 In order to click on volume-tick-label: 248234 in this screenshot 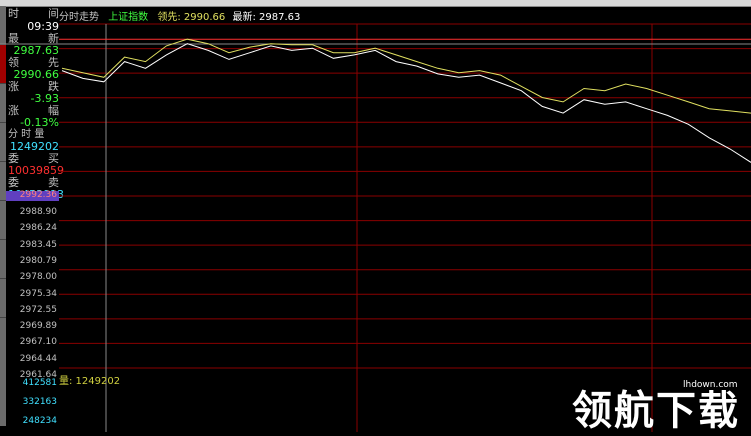, I will do `click(39, 421)`.